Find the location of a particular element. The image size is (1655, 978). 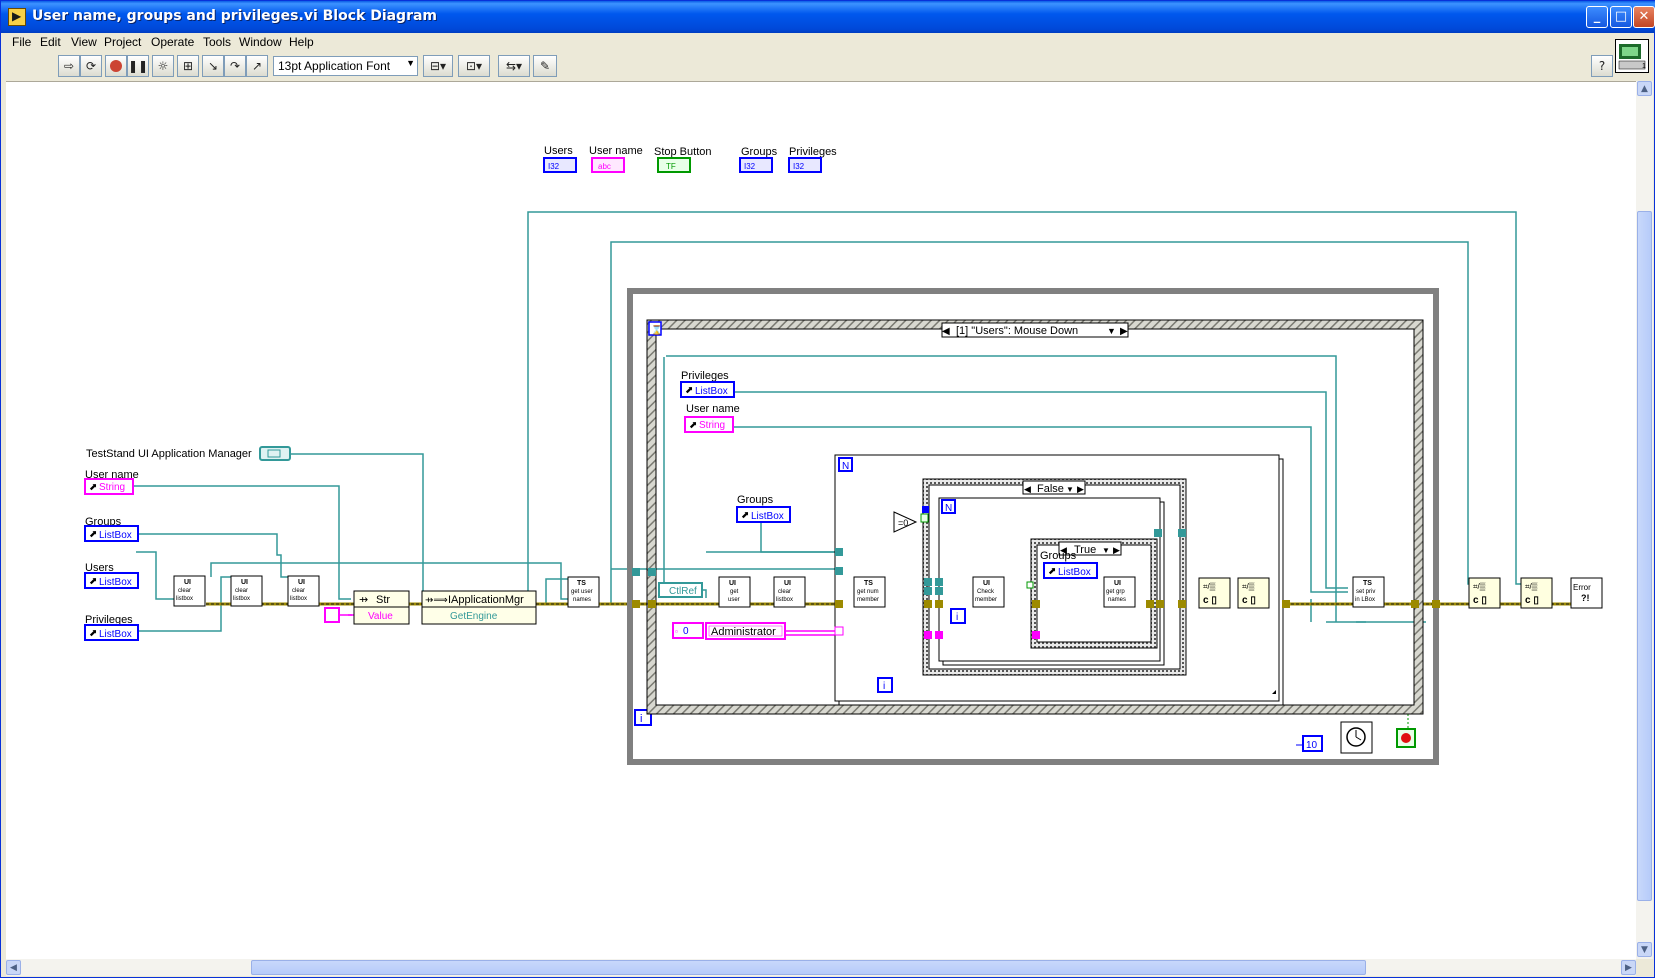

svg-text: names is located at coordinates (1117, 600).